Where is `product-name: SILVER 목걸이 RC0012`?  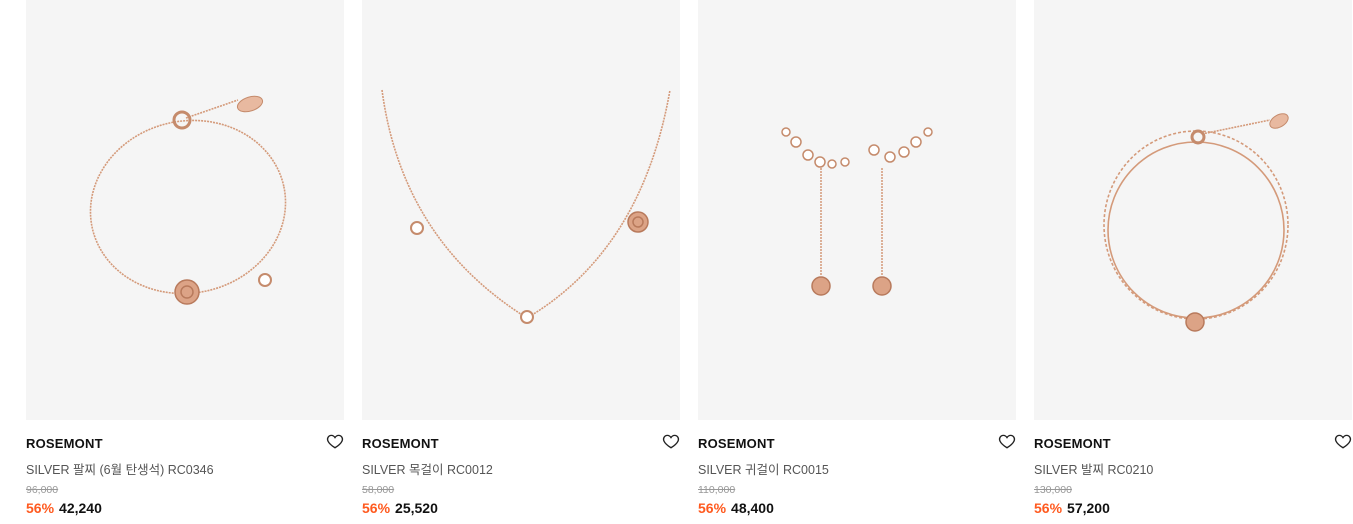 product-name: SILVER 목걸이 RC0012 is located at coordinates (427, 468).